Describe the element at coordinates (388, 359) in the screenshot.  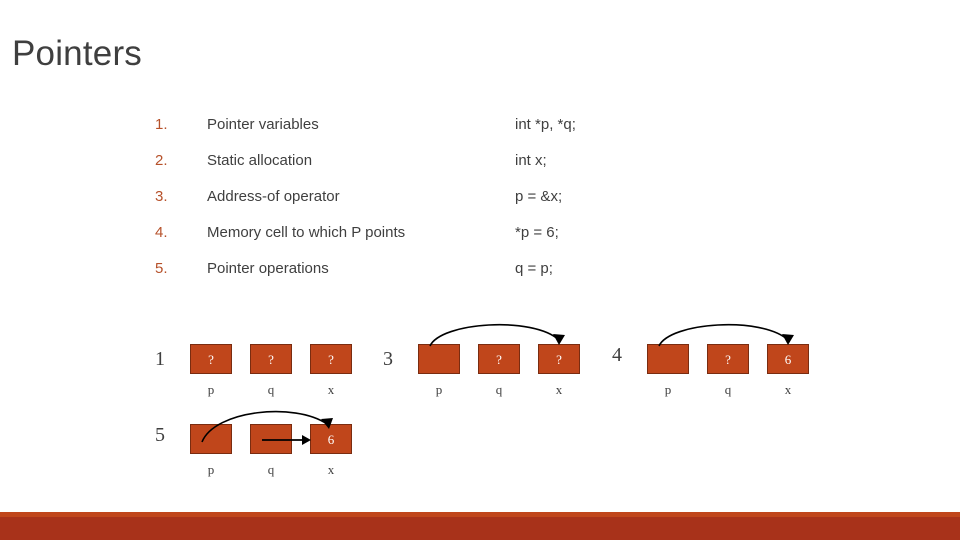
I see `group-label: 3` at that location.